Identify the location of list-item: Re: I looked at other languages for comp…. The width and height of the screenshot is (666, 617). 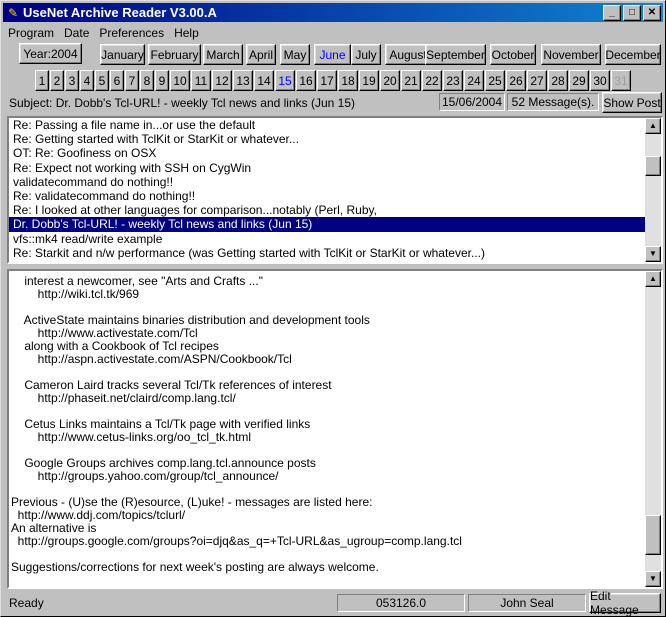
(327, 210).